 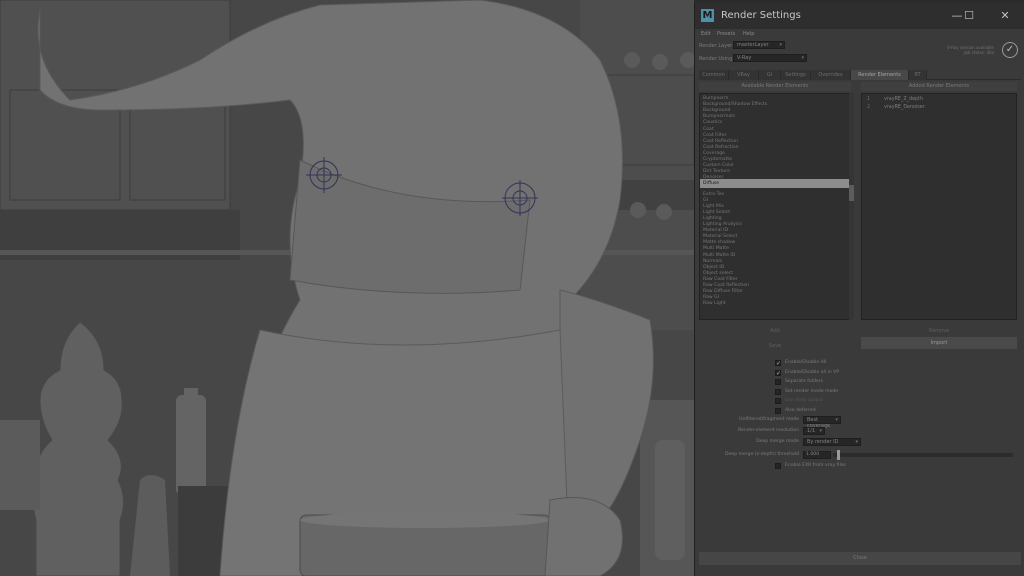 I want to click on option-label: Separate folders, so click(x=804, y=382).